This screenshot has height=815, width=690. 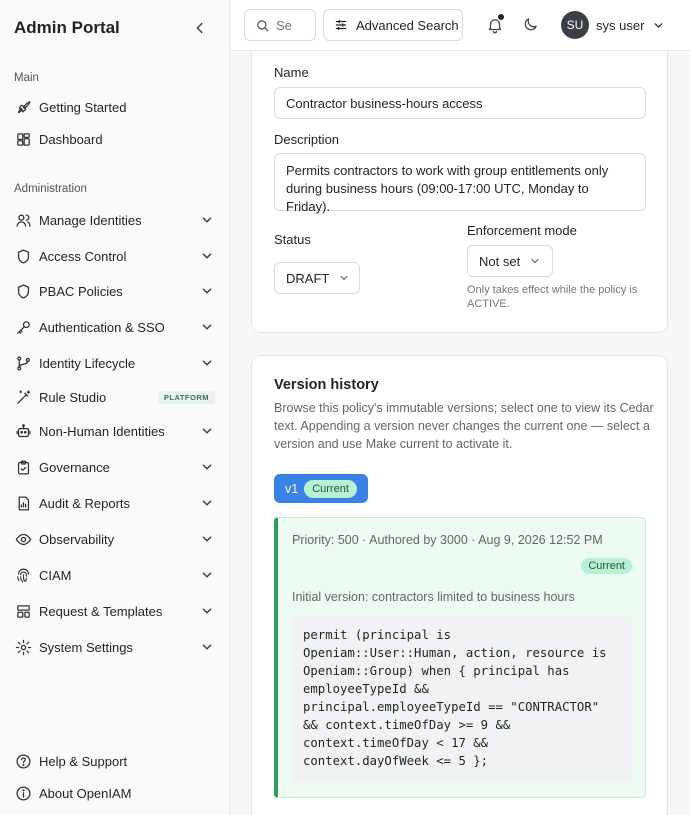 I want to click on sidebar-item-authentication-sso: Authentication & SSO, so click(x=116, y=327).